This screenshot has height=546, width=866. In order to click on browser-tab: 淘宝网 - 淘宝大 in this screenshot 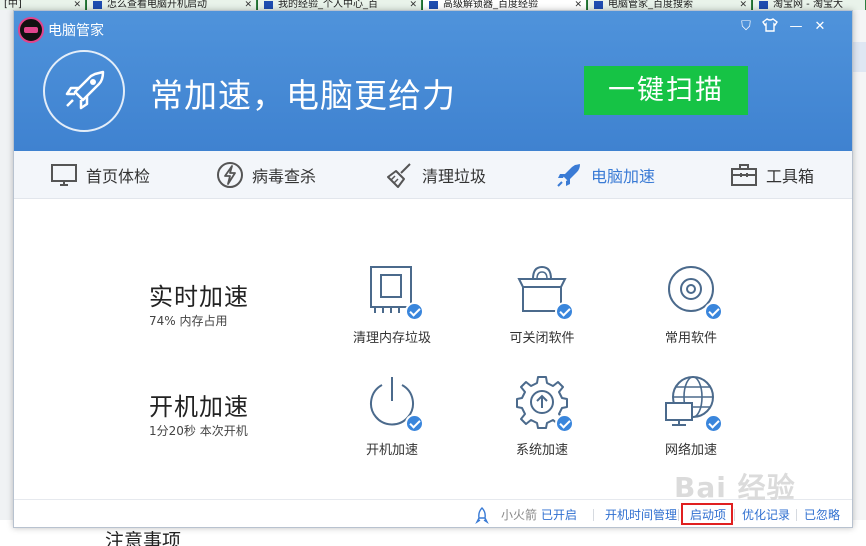, I will do `click(809, 5)`.